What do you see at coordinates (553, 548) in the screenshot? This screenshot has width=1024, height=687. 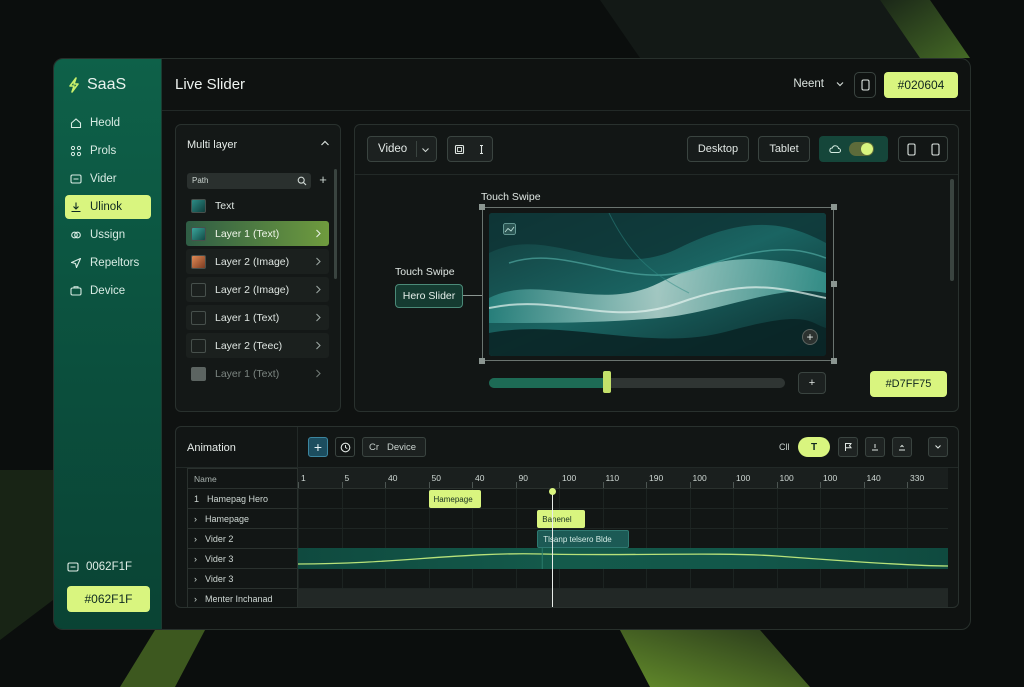 I see `playhead-line` at bounding box center [553, 548].